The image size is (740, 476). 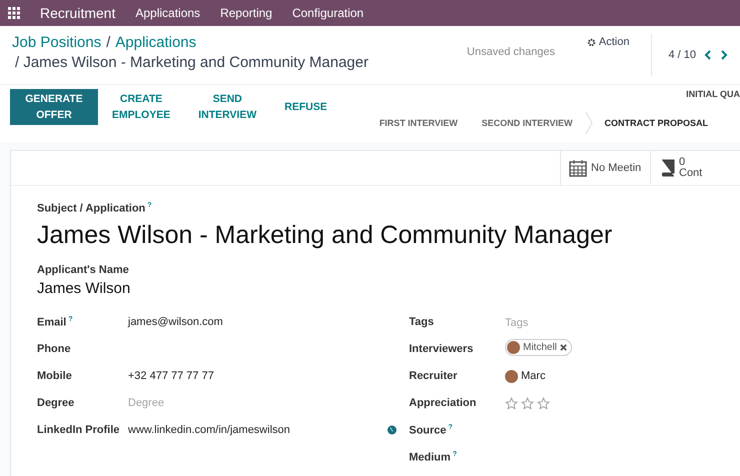 What do you see at coordinates (56, 403) in the screenshot?
I see `field-label: Degree` at bounding box center [56, 403].